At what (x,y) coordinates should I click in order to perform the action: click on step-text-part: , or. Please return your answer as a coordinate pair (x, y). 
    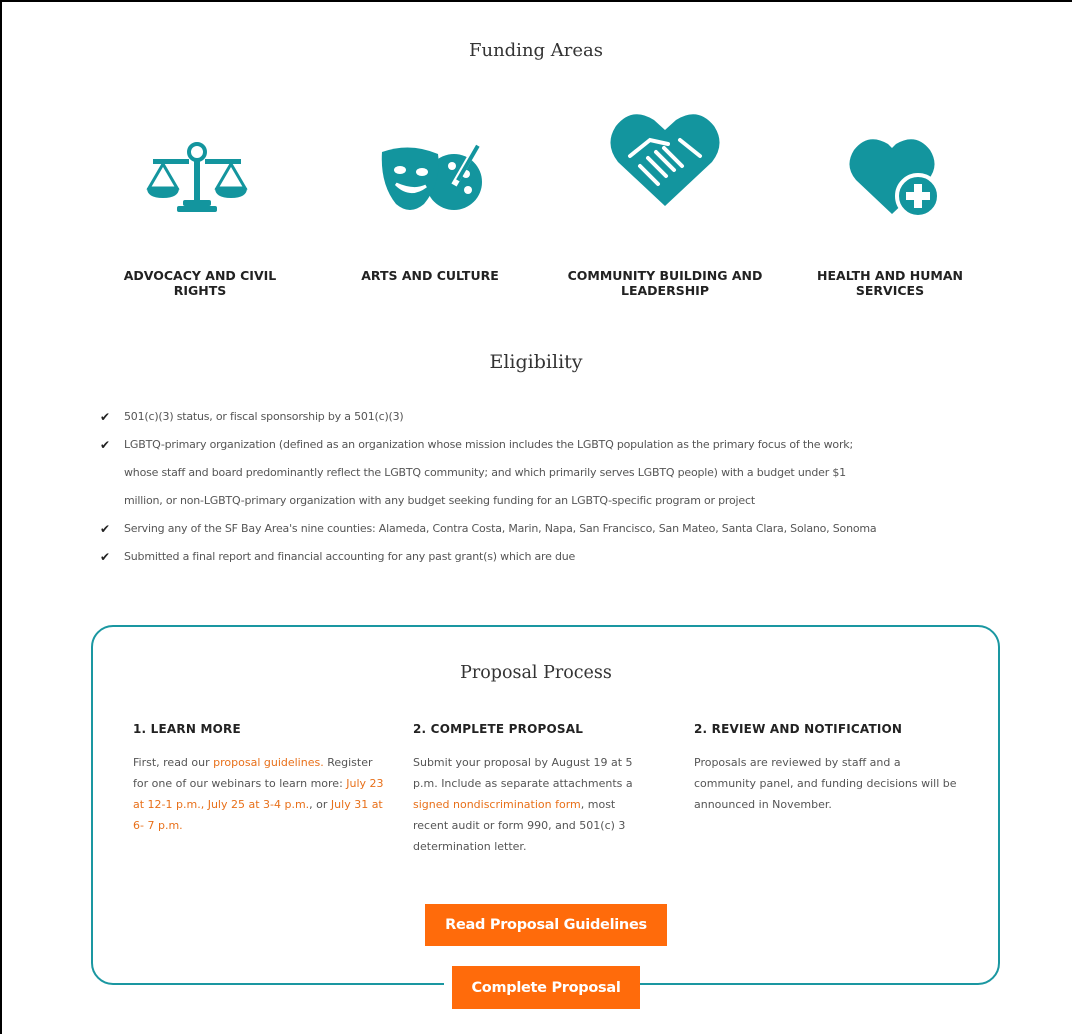
    Looking at the image, I should click on (320, 804).